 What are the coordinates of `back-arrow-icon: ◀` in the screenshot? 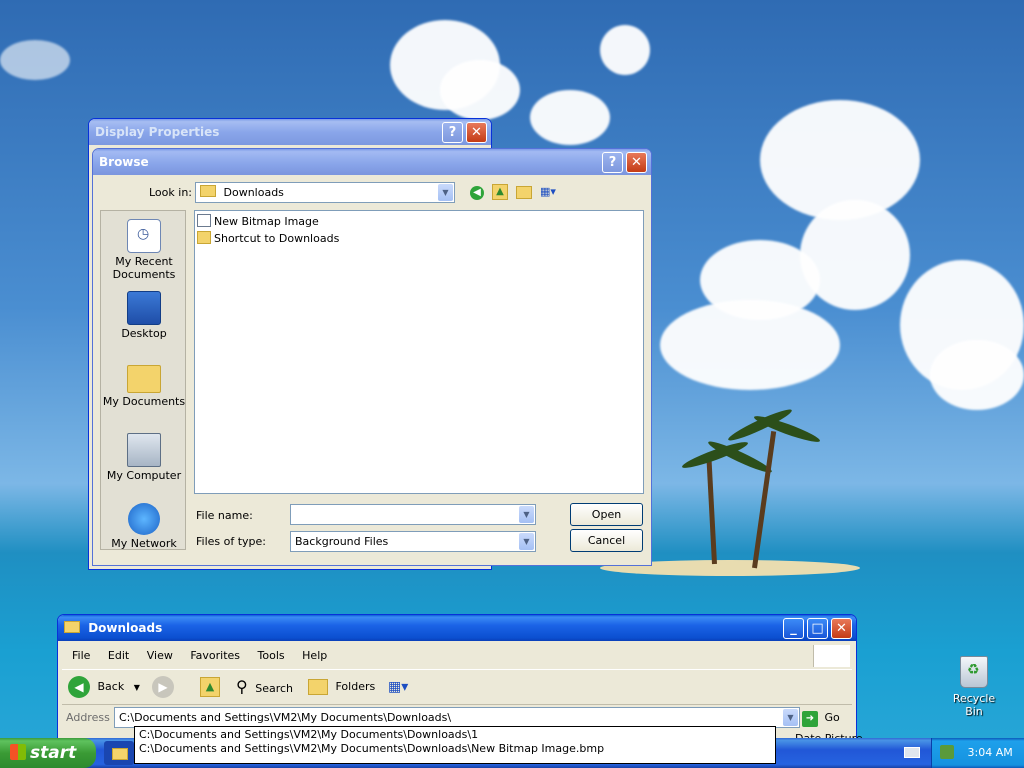 It's located at (79, 687).